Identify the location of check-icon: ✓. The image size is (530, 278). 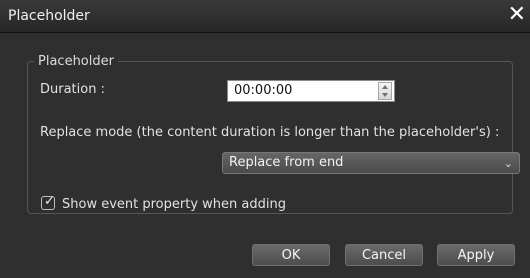
(49, 201).